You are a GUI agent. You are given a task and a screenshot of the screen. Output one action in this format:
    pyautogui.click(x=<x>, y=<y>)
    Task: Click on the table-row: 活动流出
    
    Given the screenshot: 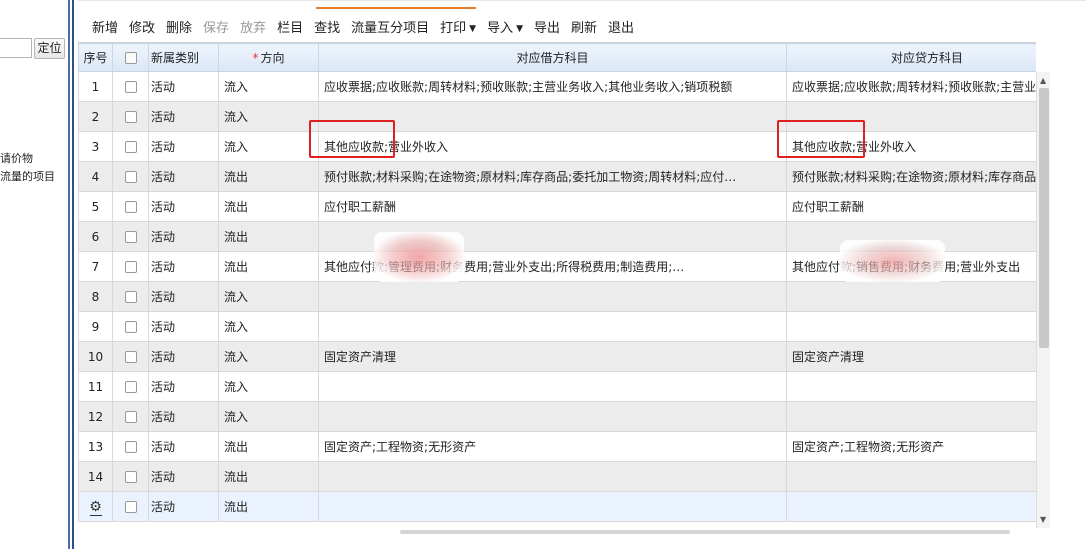 What is the action you would take?
    pyautogui.click(x=557, y=506)
    